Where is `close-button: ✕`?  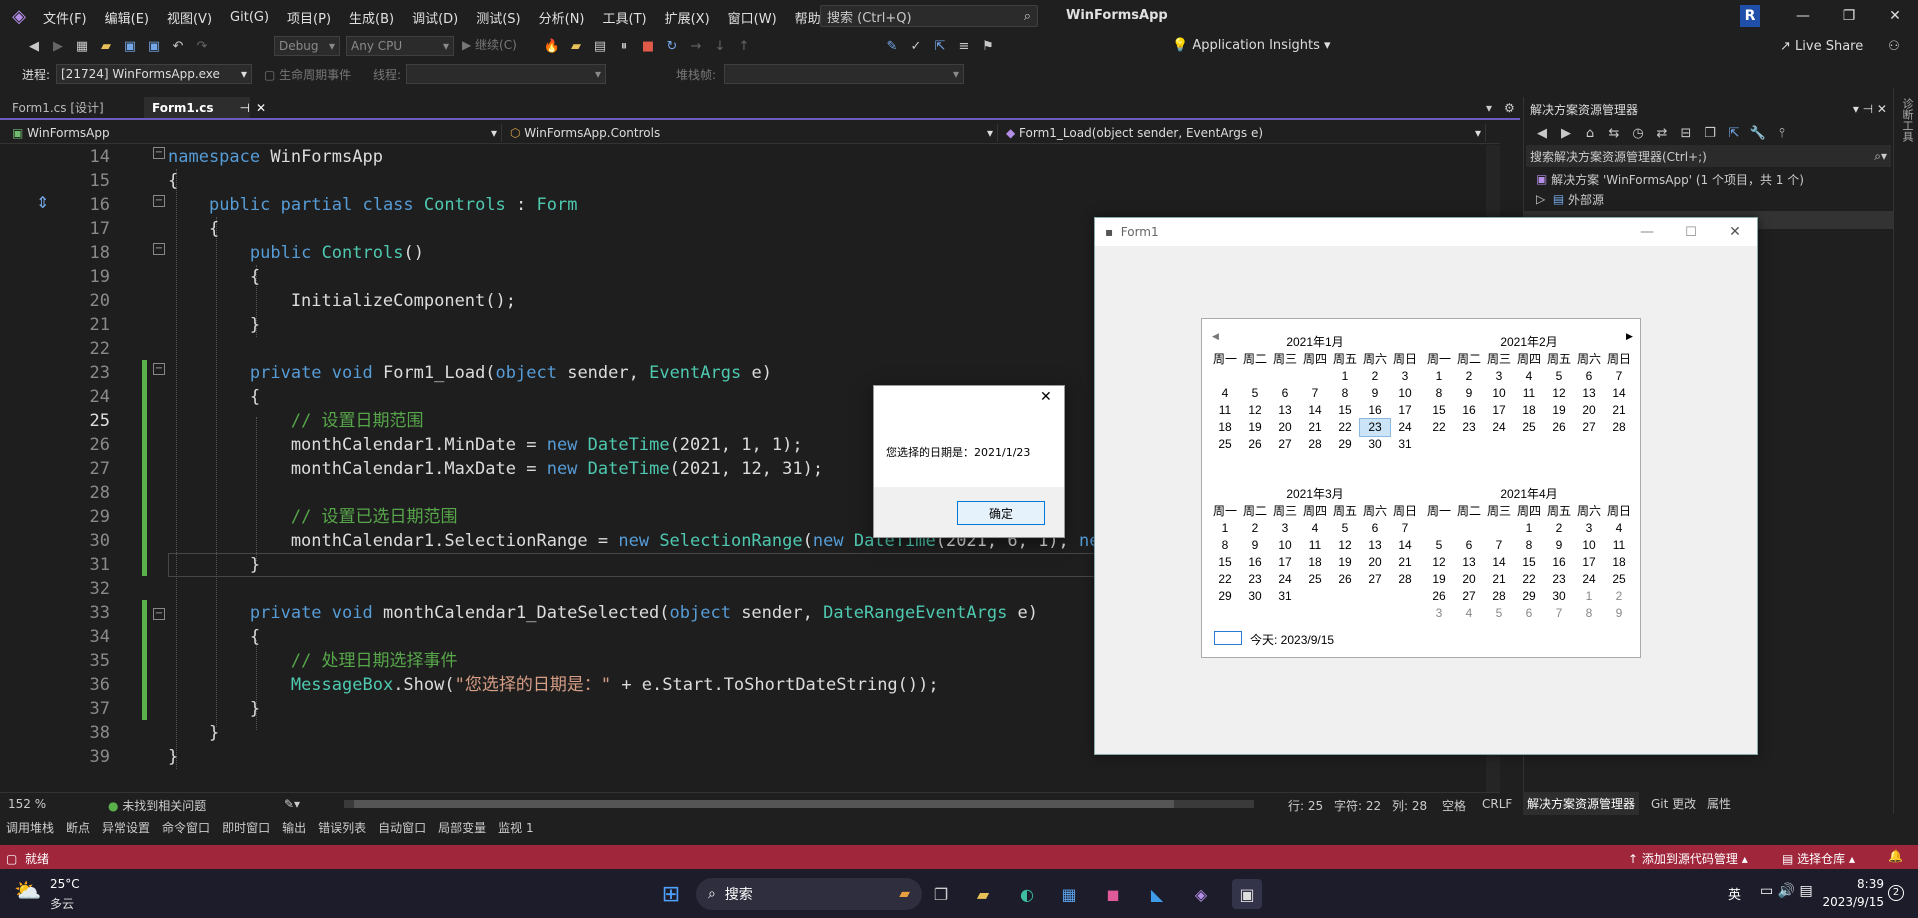
close-button: ✕ is located at coordinates (1895, 16).